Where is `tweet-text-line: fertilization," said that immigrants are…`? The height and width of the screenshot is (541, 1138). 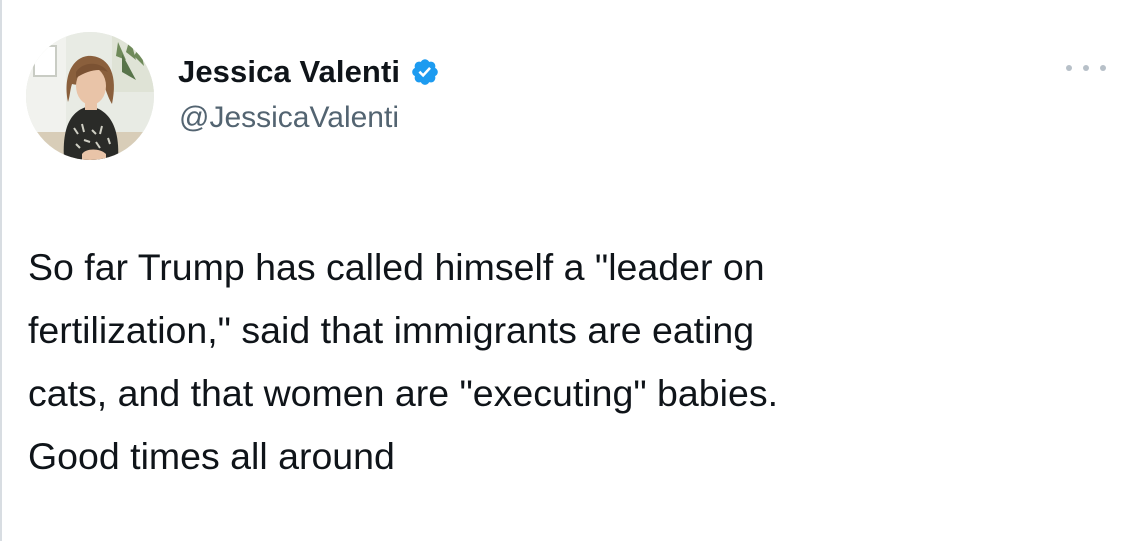 tweet-text-line: fertilization," said that immigrants are… is located at coordinates (391, 330).